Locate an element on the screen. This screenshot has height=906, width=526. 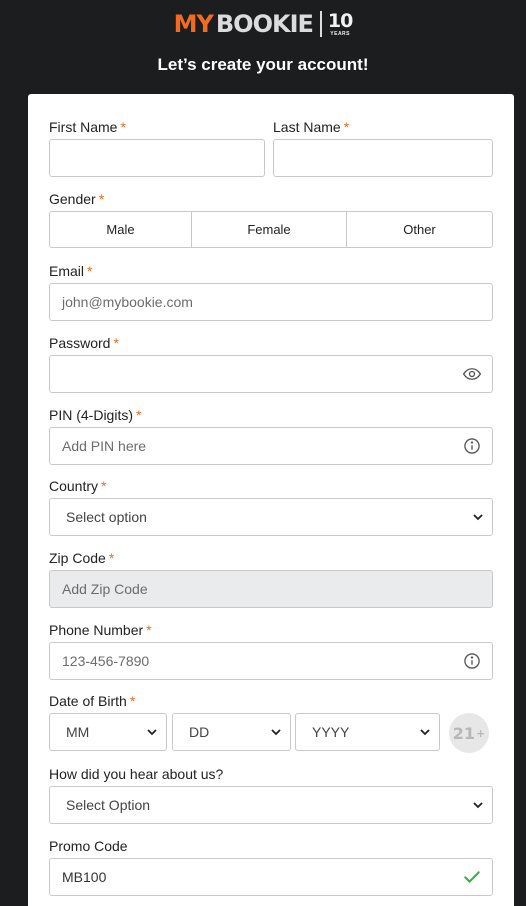
zip-input: Add Zip Code is located at coordinates (271, 589).